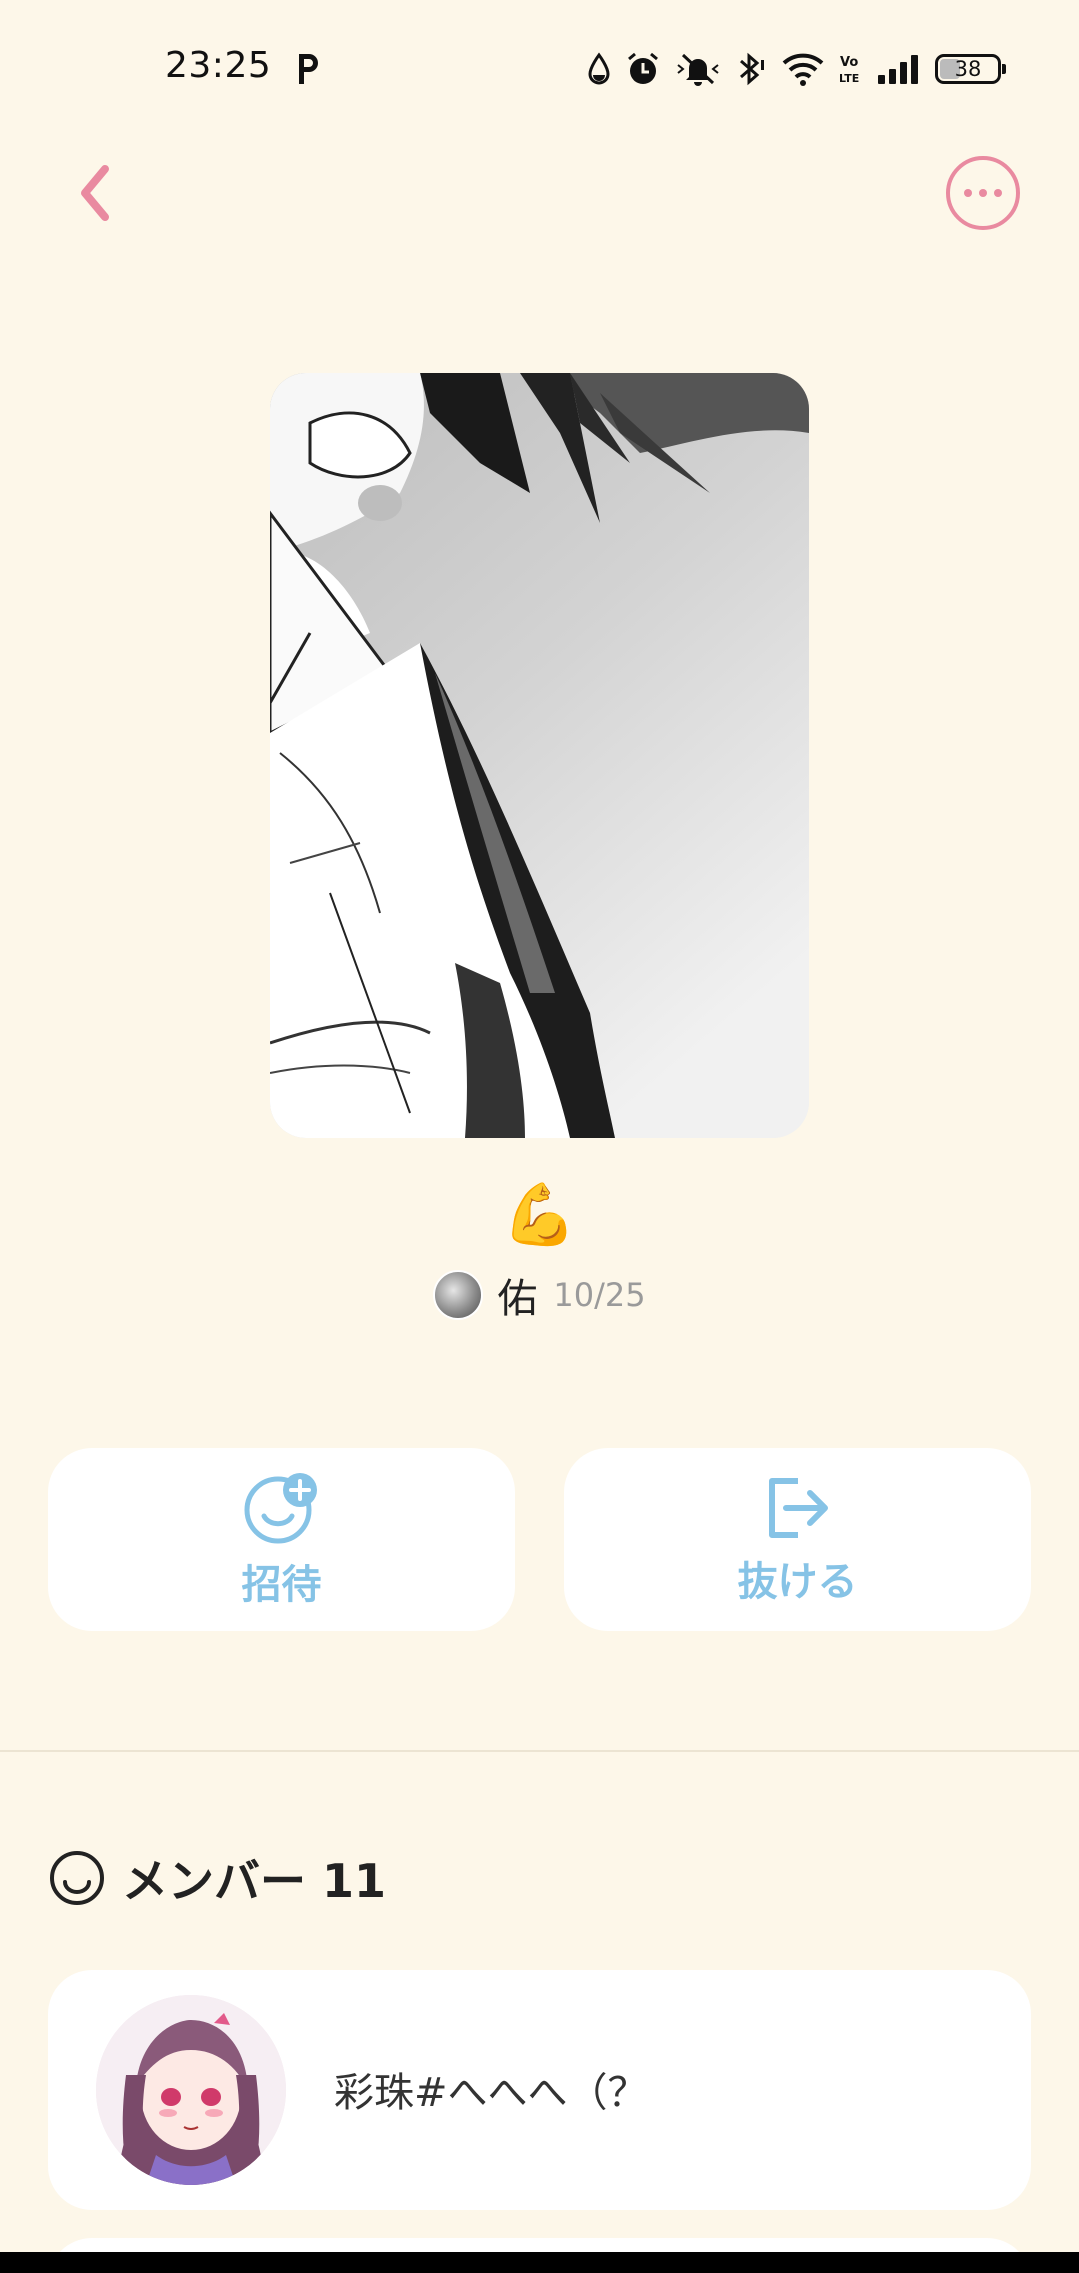 This screenshot has height=2273, width=1079. I want to click on smile-icon, so click(77, 1878).